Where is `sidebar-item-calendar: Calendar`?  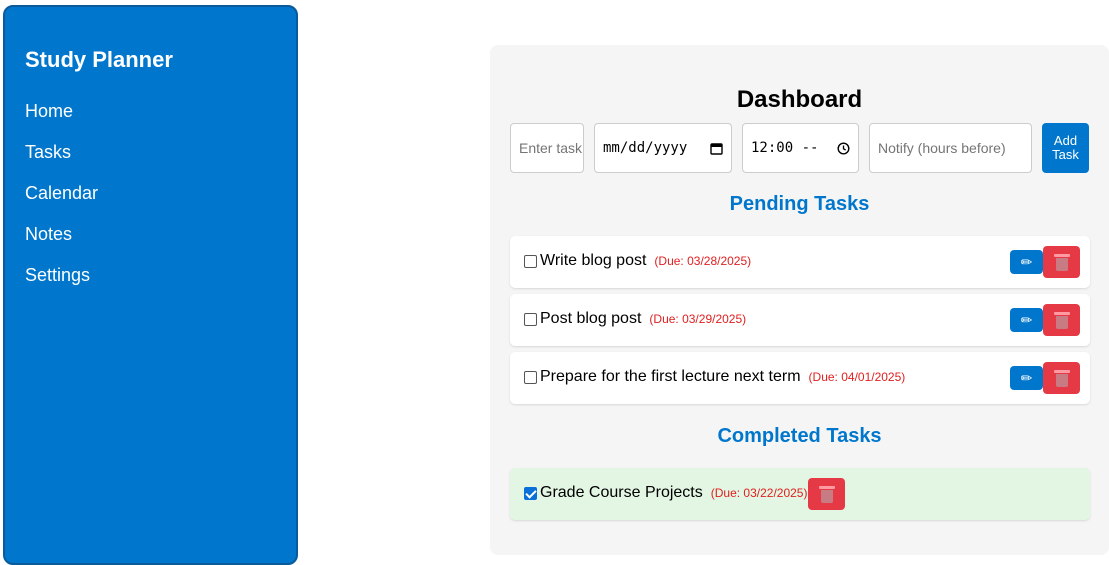 sidebar-item-calendar: Calendar is located at coordinates (61, 193).